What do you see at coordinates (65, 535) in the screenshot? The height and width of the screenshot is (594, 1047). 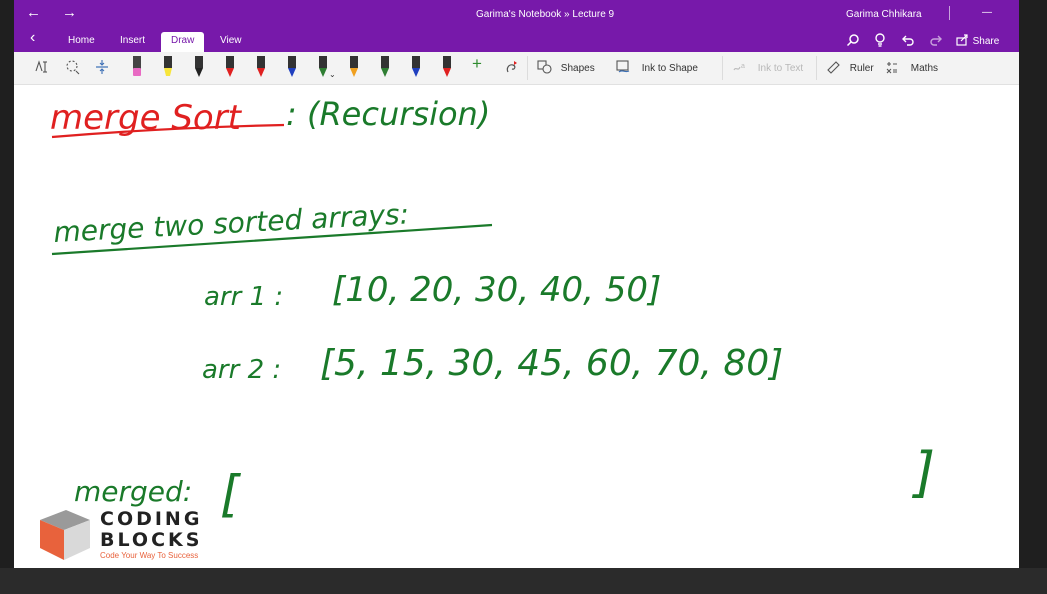 I see `cube-logo-icon` at bounding box center [65, 535].